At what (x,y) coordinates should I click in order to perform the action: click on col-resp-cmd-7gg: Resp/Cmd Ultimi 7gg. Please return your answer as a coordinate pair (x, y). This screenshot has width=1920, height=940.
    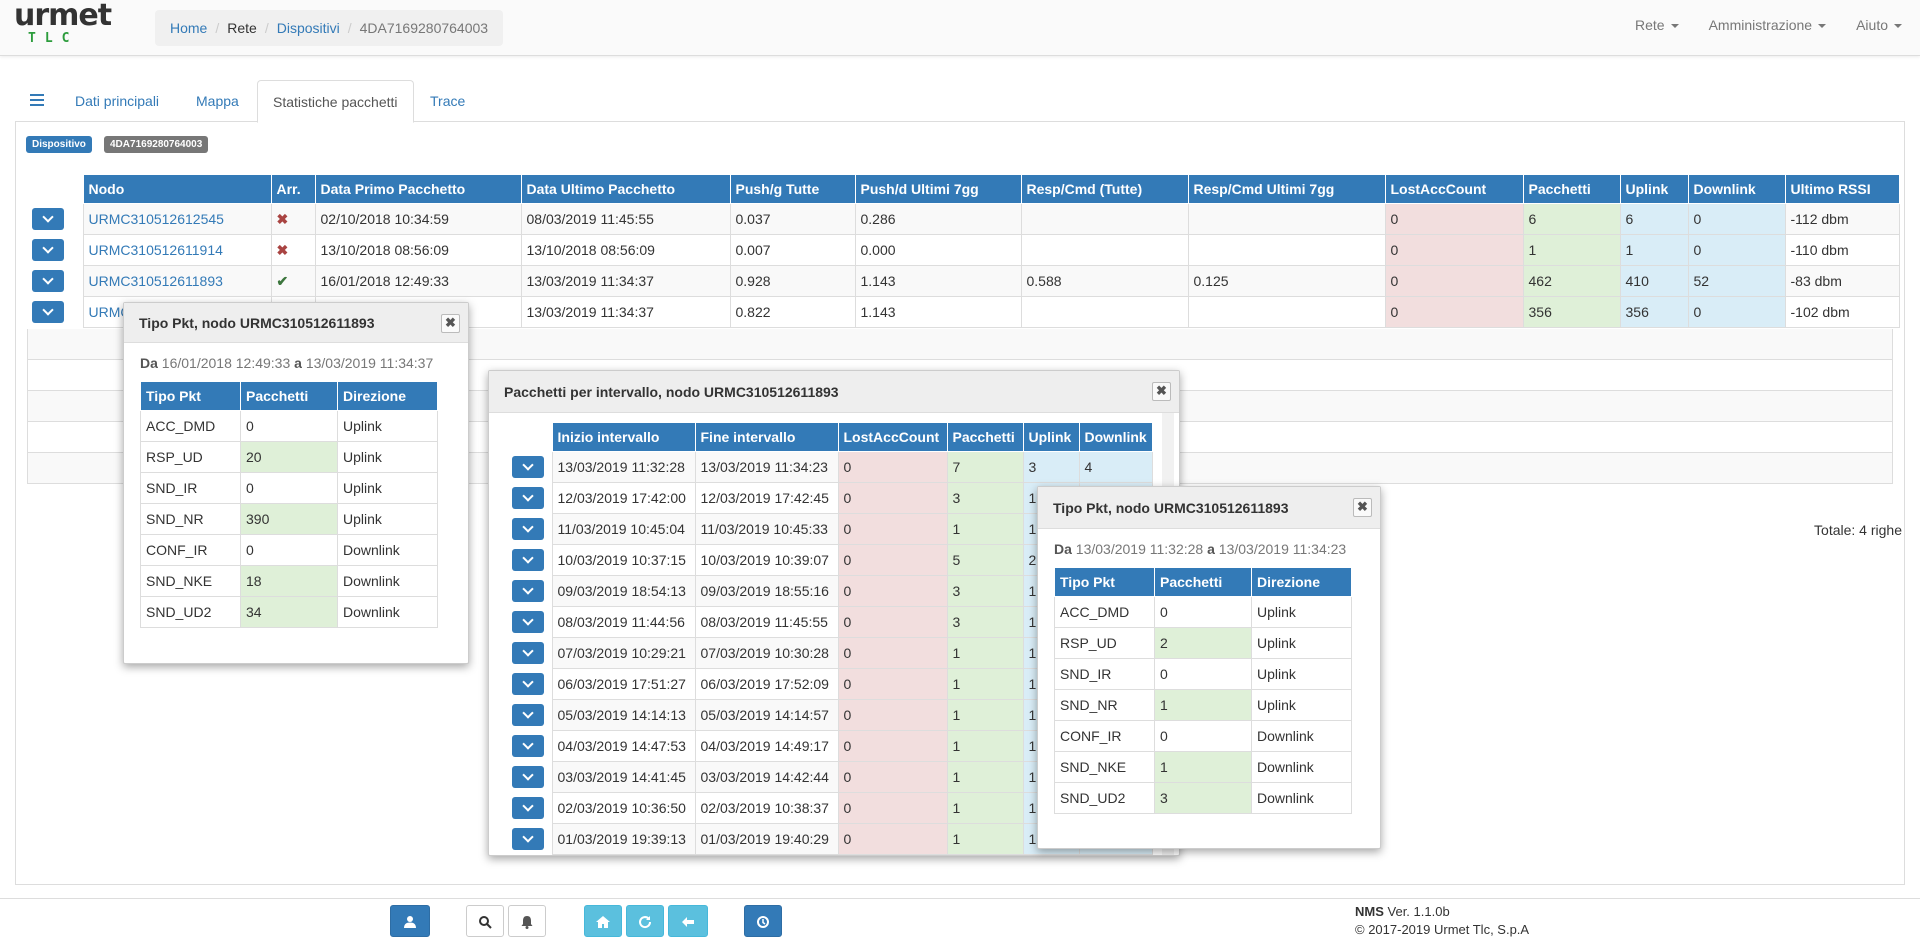
    Looking at the image, I should click on (1286, 189).